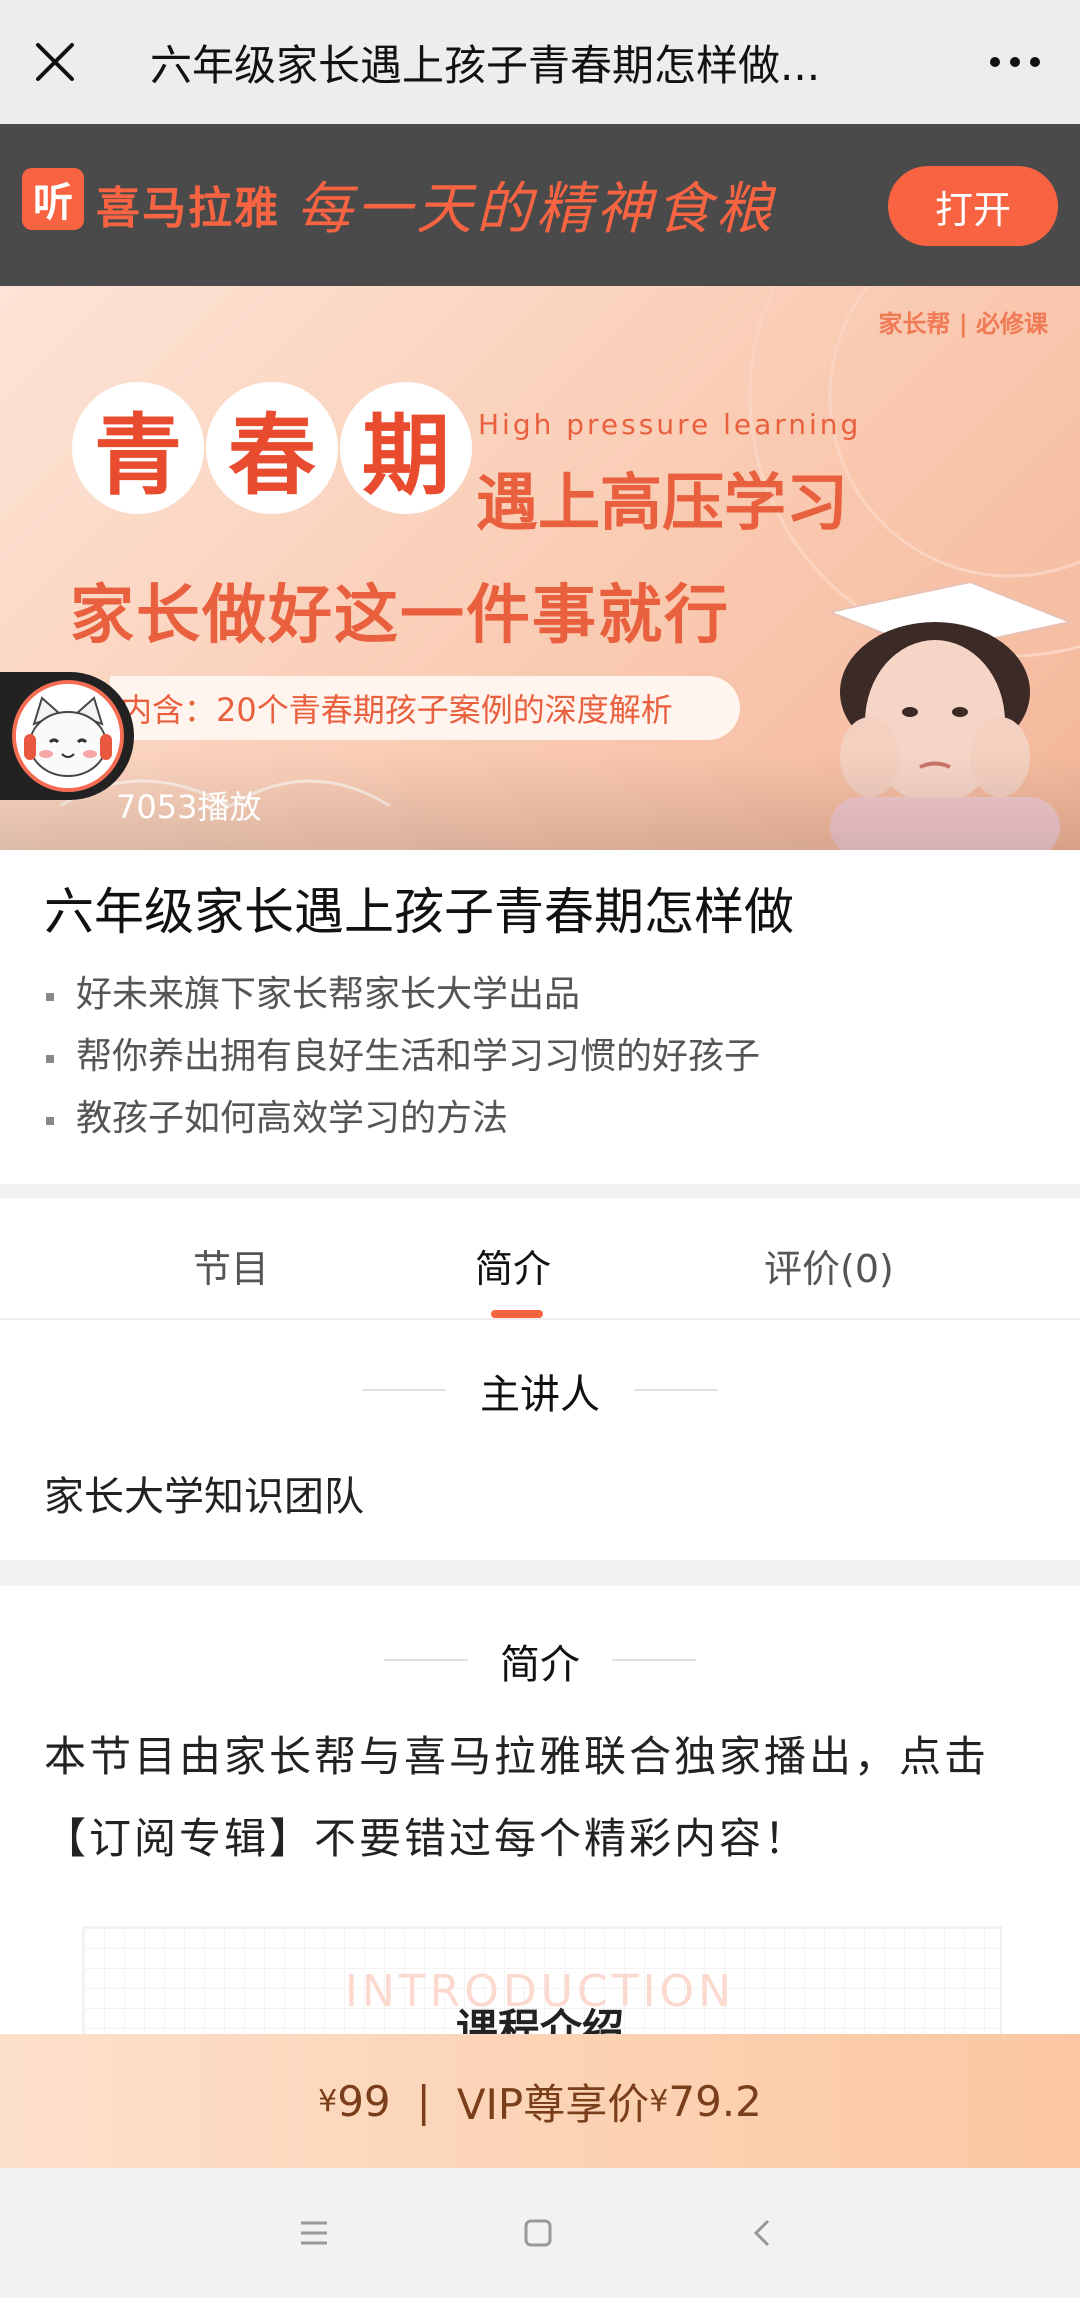  Describe the element at coordinates (419, 912) in the screenshot. I see `album-title: 六年级家长遇上孩子青春期怎样做` at that location.